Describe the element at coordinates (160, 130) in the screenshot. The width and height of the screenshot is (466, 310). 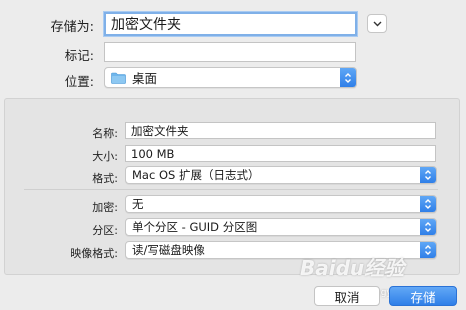
I see `name-input-value: 加密文件夹` at that location.